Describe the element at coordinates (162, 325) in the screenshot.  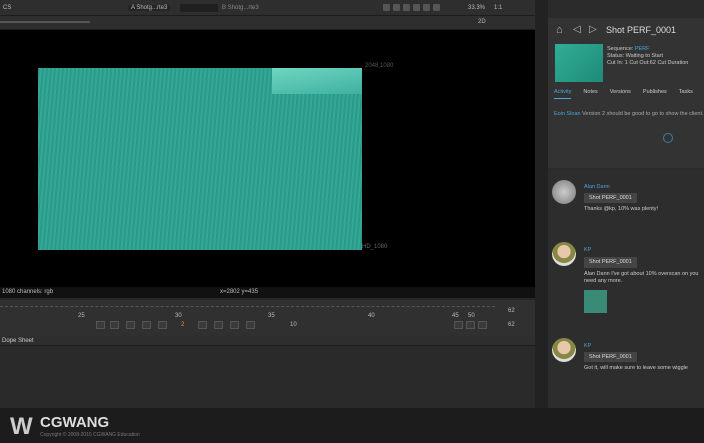
I see `play-reverse-button` at that location.